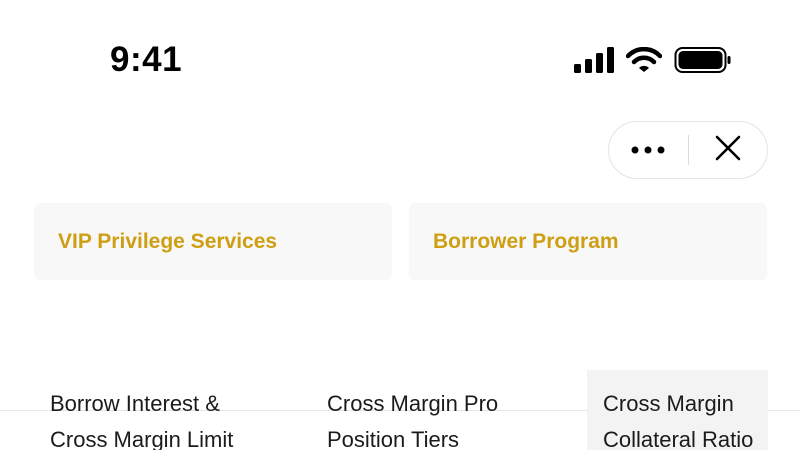 The width and height of the screenshot is (800, 450). I want to click on tab-label-line1: Cross Margin, so click(668, 403).